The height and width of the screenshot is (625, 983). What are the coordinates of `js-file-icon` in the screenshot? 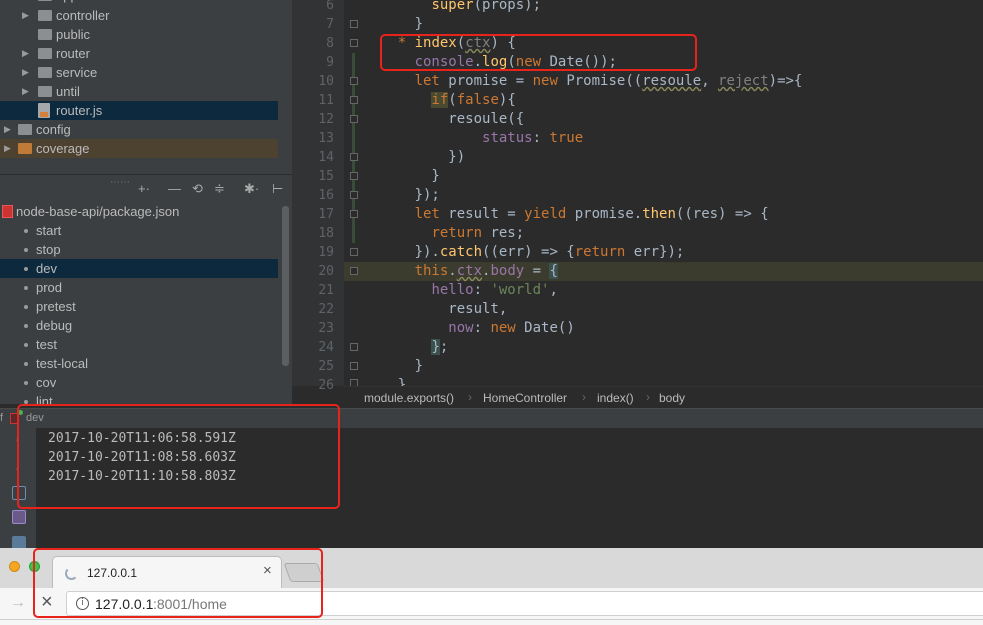 It's located at (44, 110).